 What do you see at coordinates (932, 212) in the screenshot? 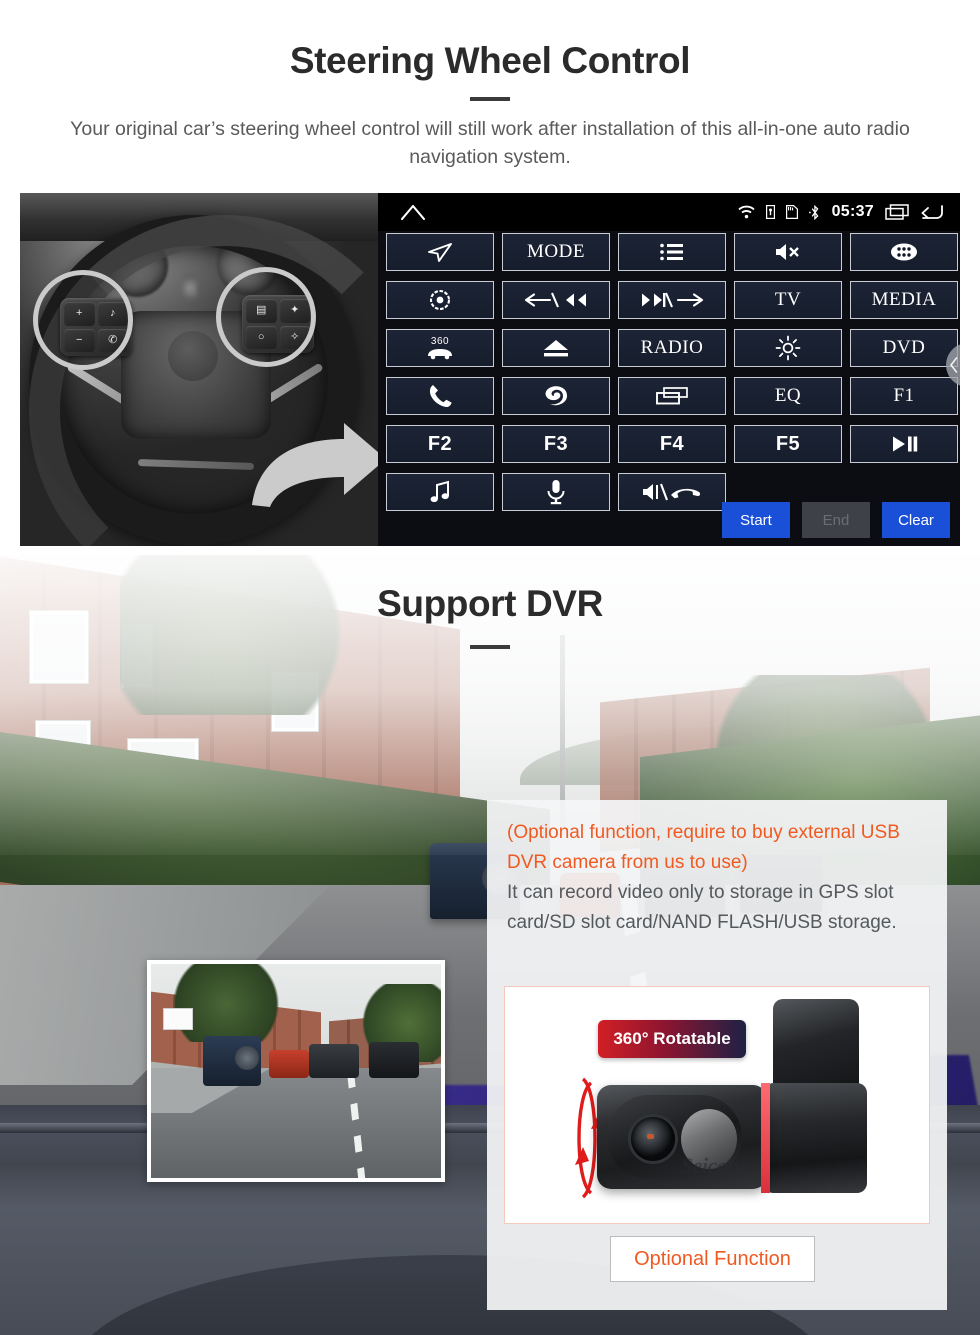
I see `back-icon` at bounding box center [932, 212].